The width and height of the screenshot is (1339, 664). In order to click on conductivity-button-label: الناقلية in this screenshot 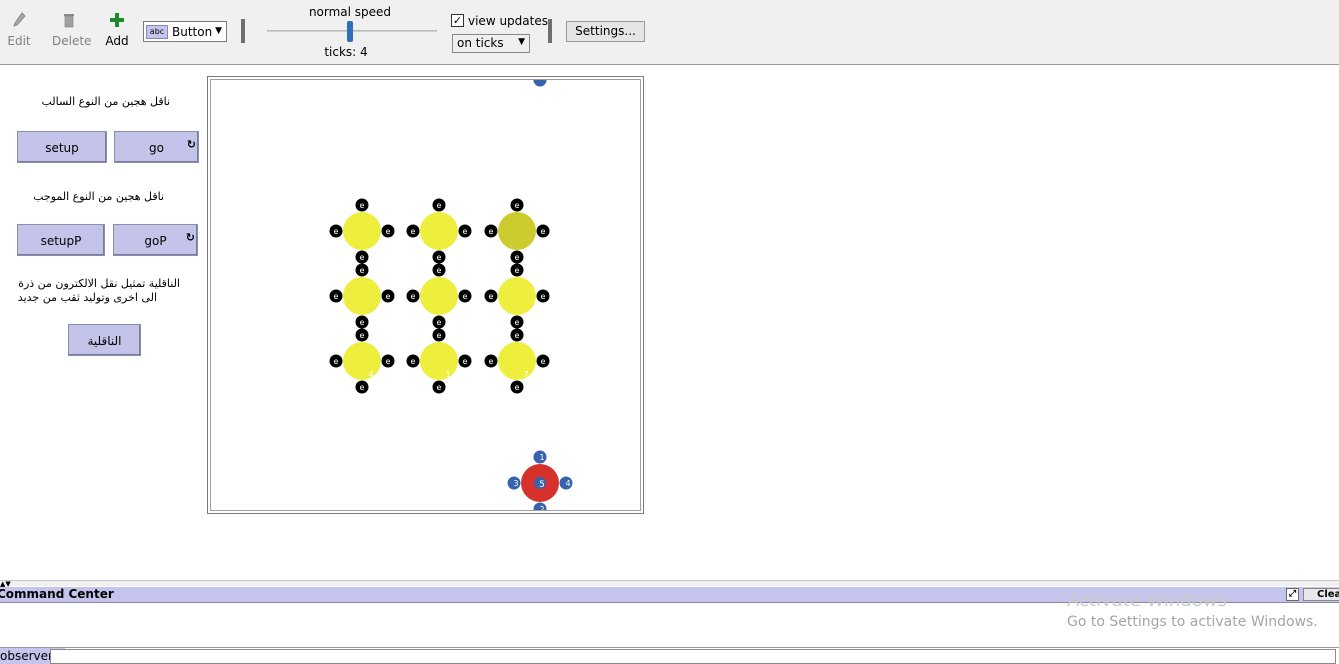, I will do `click(104, 341)`.